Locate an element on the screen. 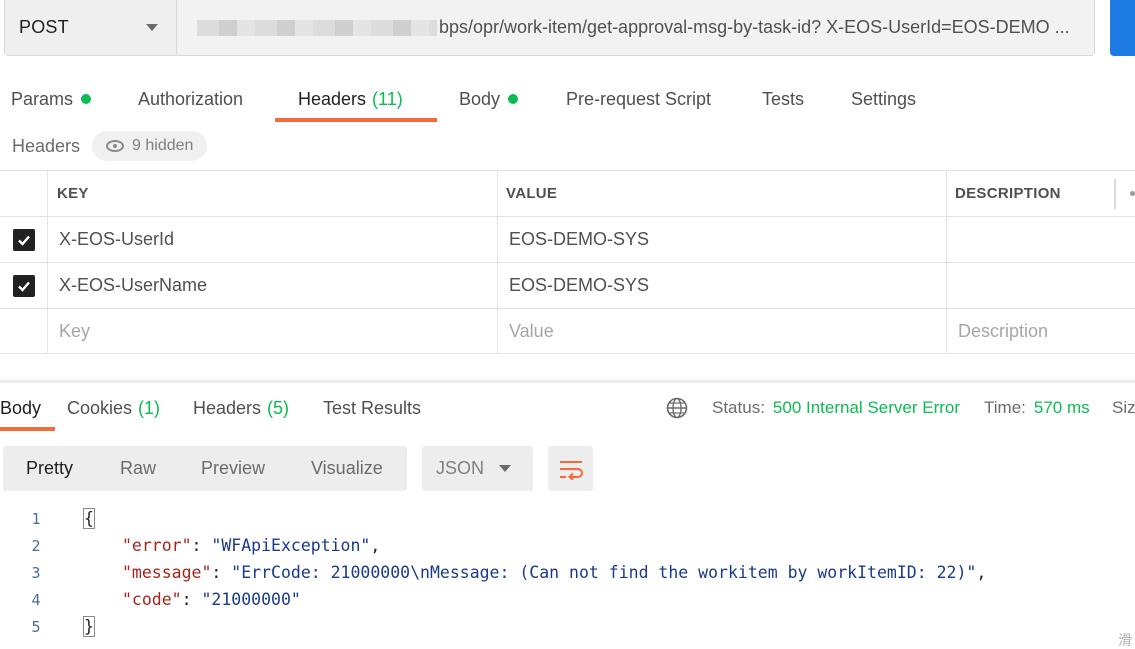 Image resolution: width=1135 pixels, height=649 pixels. wrap-lines-button is located at coordinates (570, 468).